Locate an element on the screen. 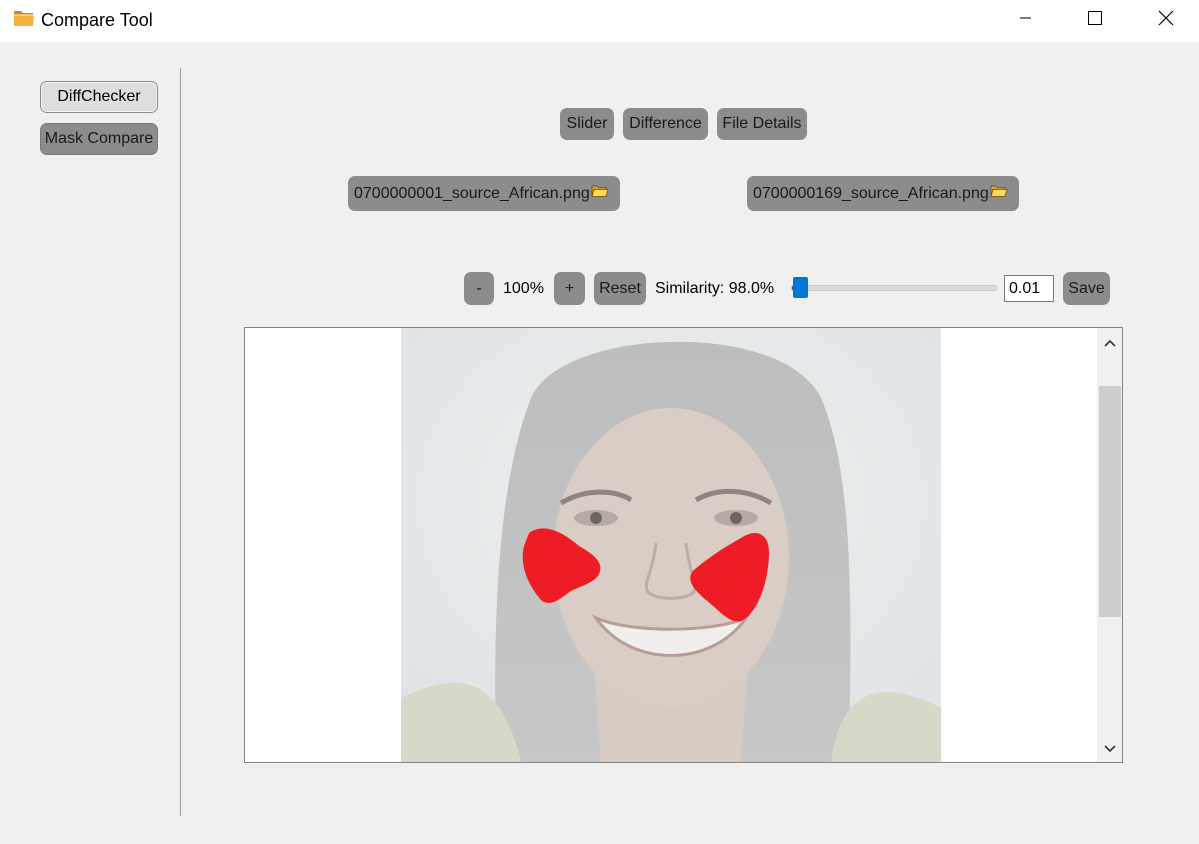 The image size is (1199, 844). similarity-label: Similarity: 98.0% is located at coordinates (715, 288).